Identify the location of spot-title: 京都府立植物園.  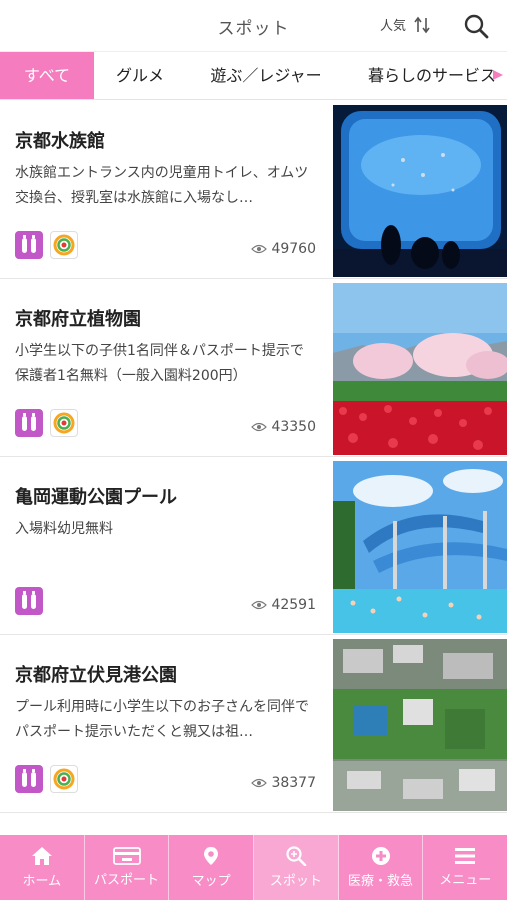
(78, 319).